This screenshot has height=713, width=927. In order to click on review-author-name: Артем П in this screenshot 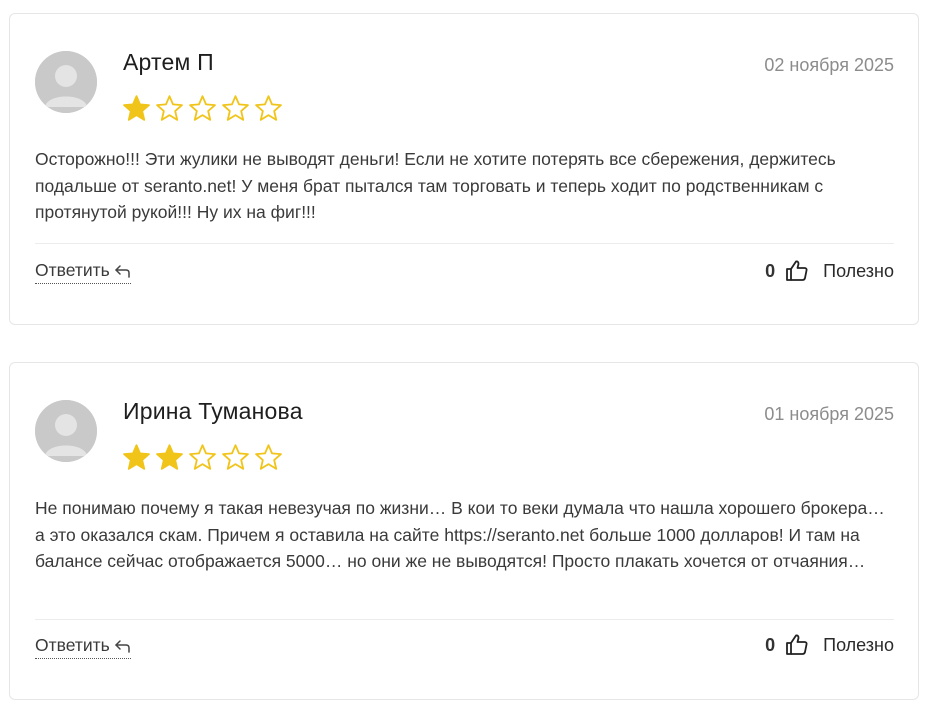, I will do `click(168, 62)`.